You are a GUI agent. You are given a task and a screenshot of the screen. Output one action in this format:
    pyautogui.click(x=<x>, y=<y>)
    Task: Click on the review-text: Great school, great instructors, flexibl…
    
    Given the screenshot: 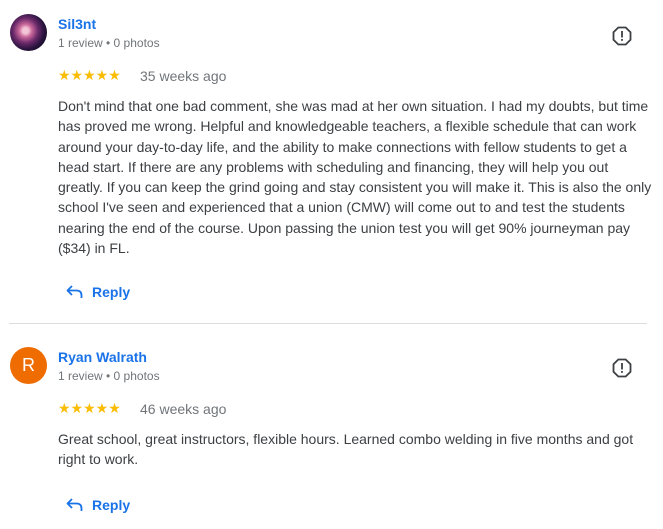 What is the action you would take?
    pyautogui.click(x=346, y=449)
    